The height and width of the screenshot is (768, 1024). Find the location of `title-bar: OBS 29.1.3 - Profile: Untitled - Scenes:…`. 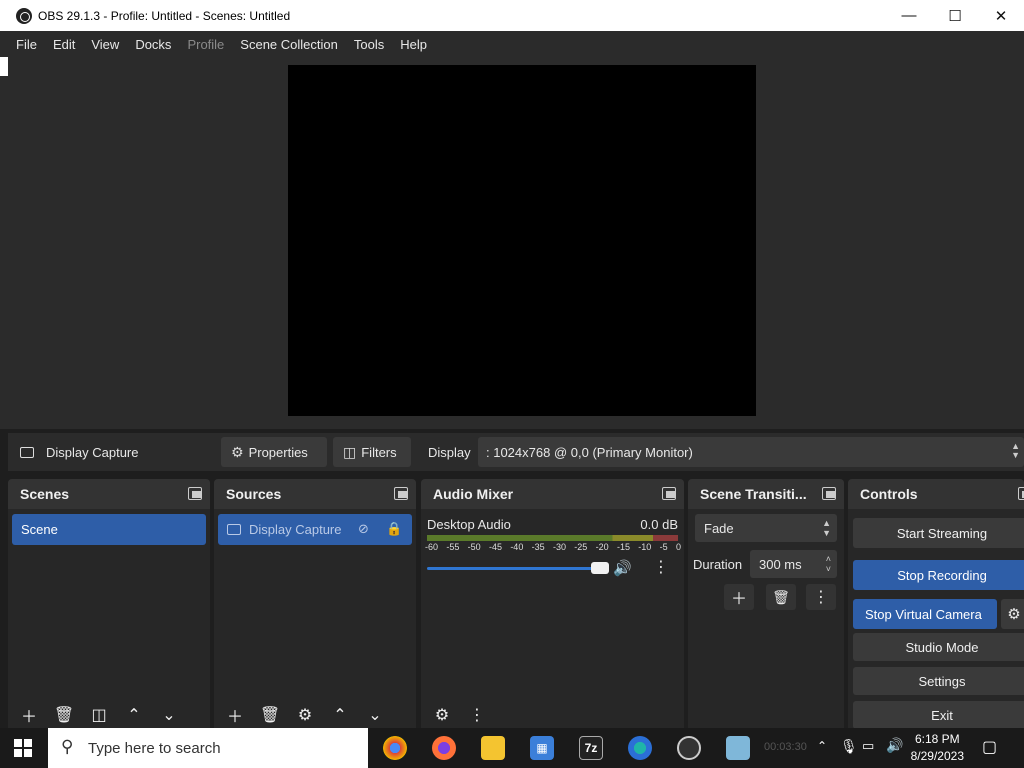

title-bar: OBS 29.1.3 - Profile: Untitled - Scenes:… is located at coordinates (512, 15).